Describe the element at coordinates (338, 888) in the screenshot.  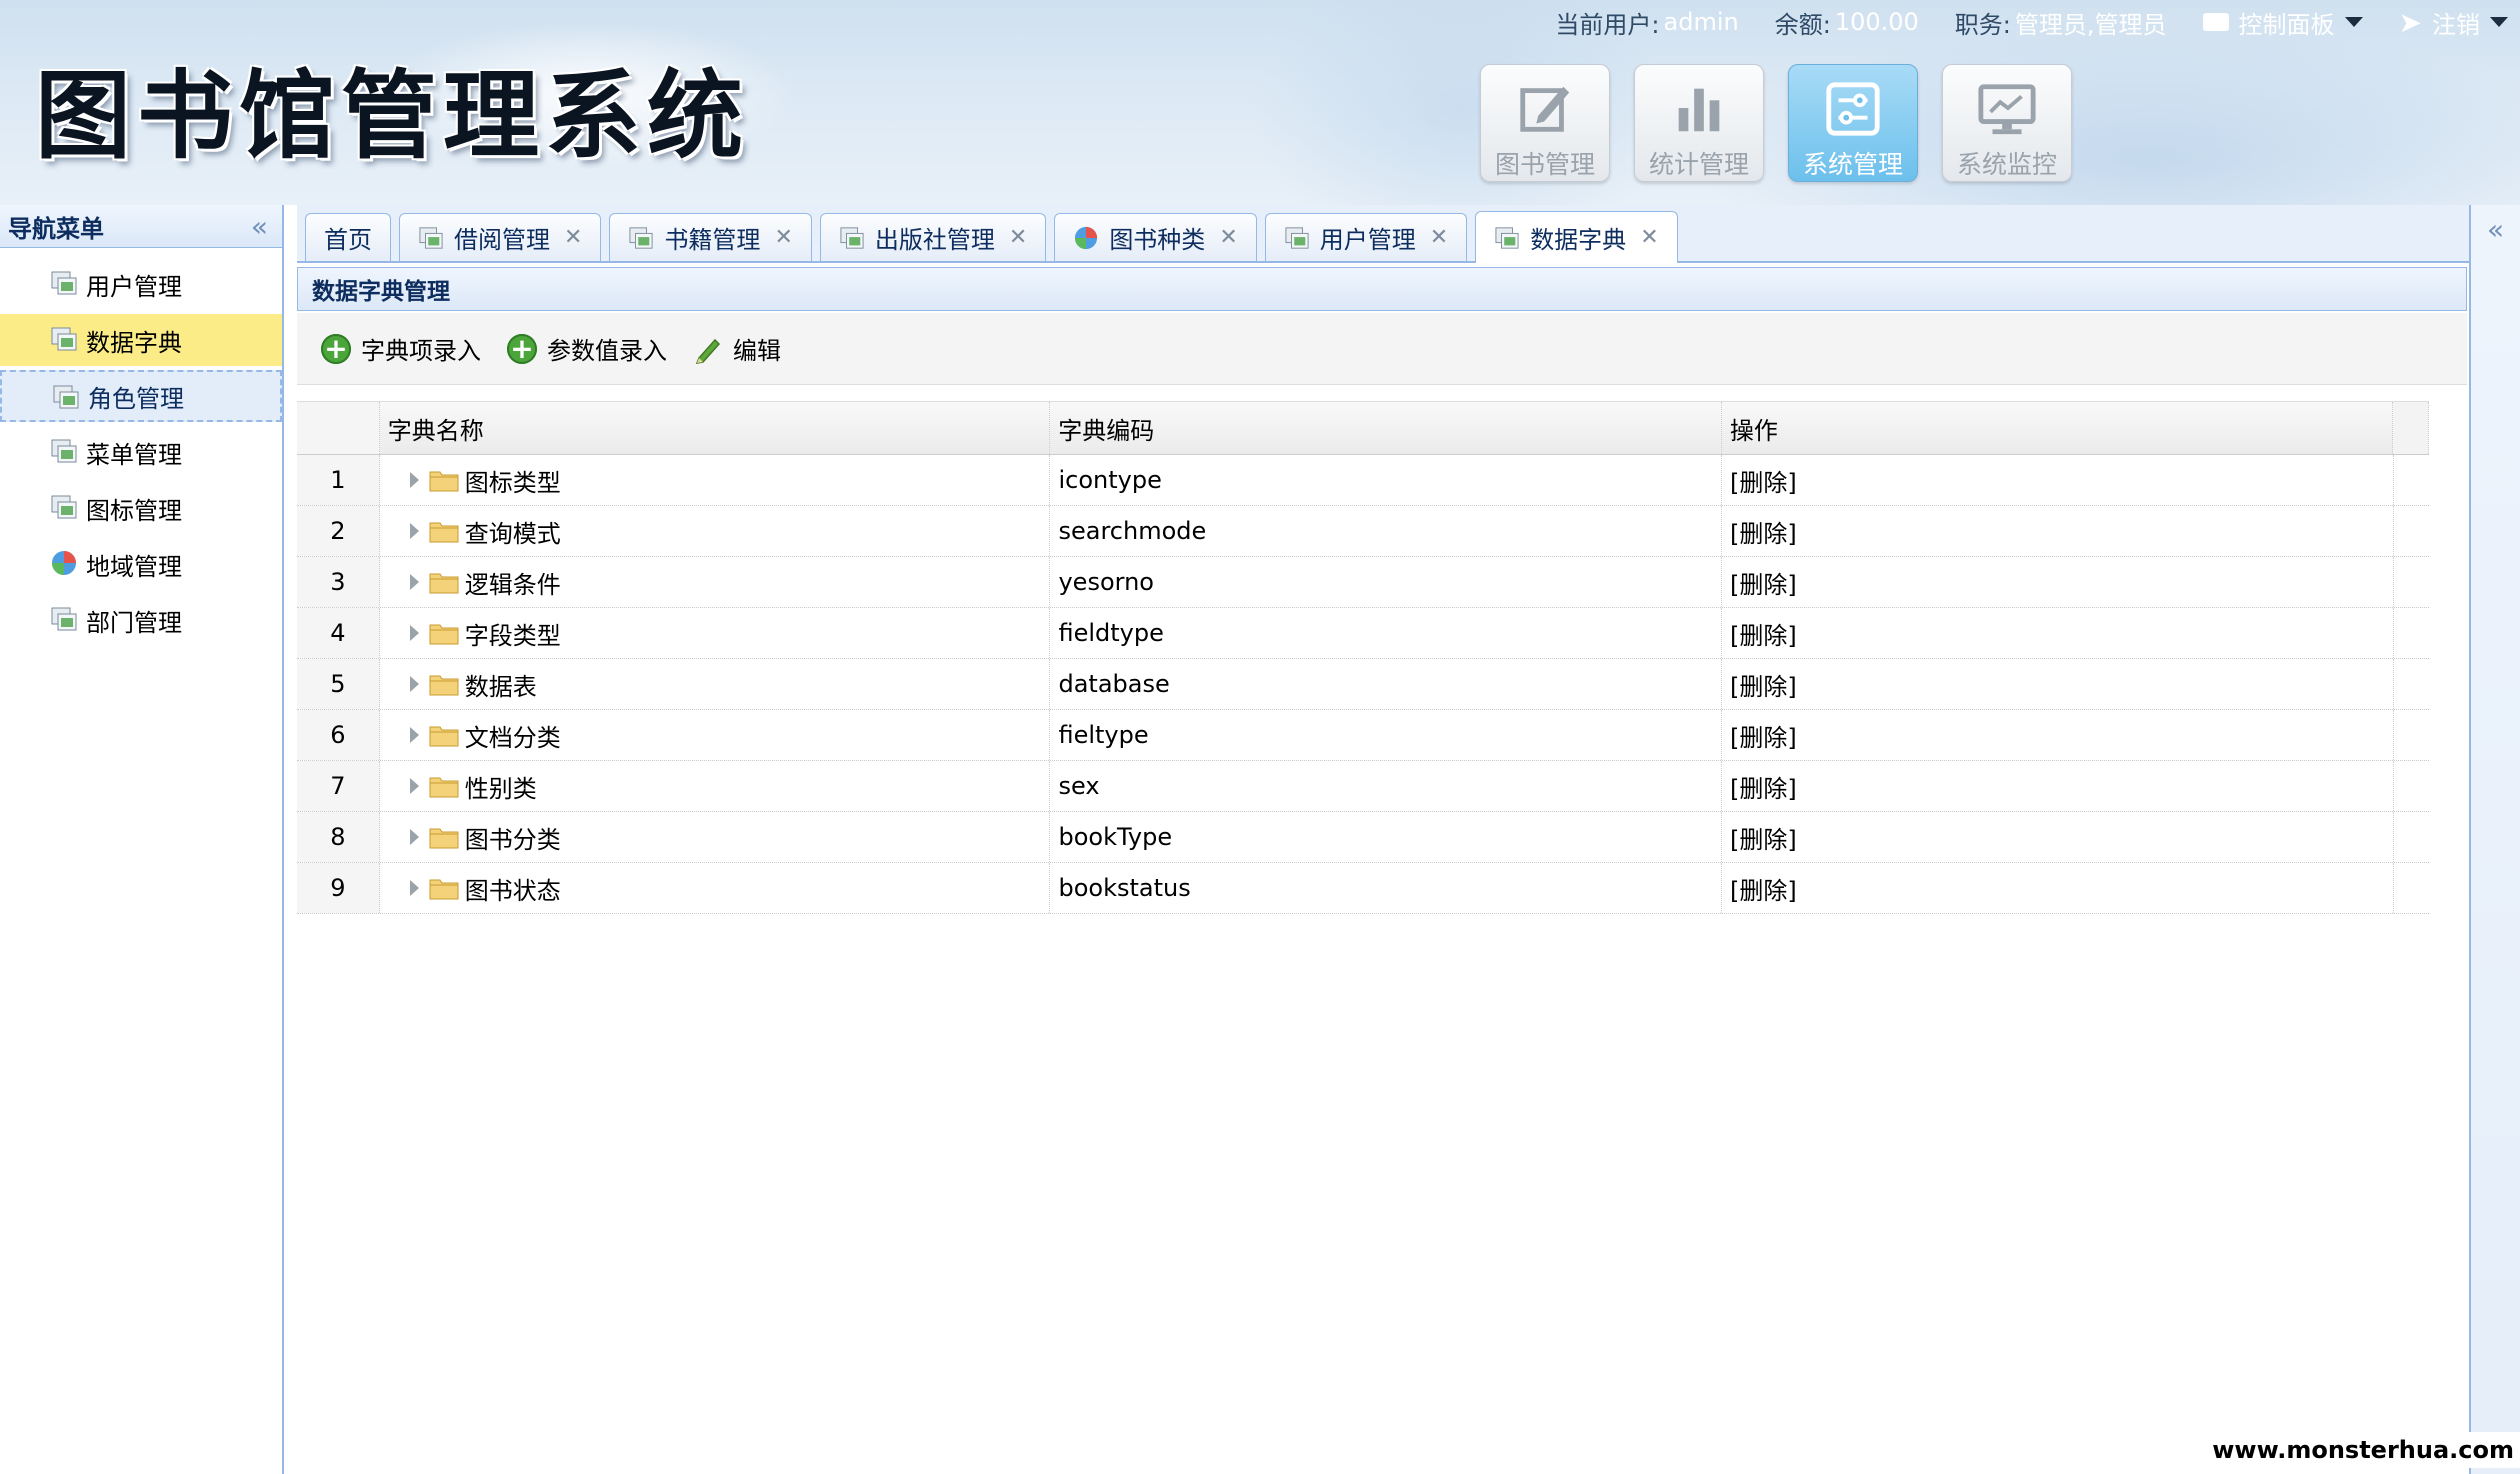
I see `row-number: 9` at that location.